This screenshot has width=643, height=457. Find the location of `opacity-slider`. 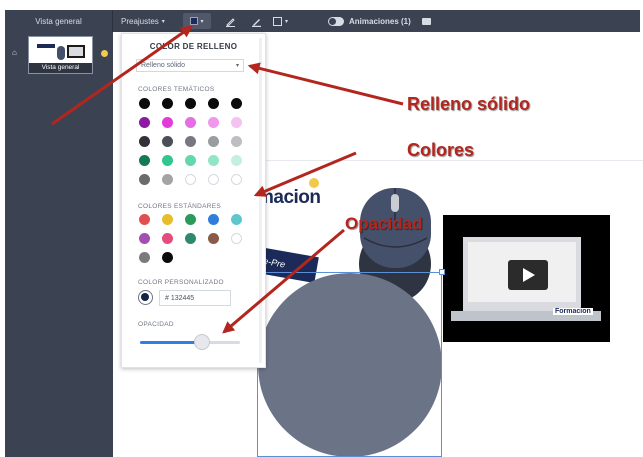

opacity-slider is located at coordinates (190, 342).